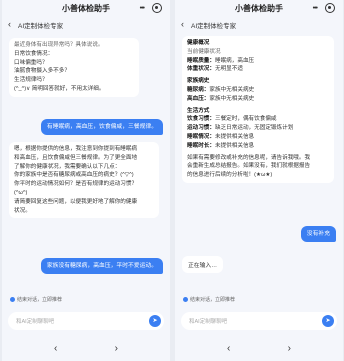 This screenshot has width=344, height=361. Describe the element at coordinates (245, 119) in the screenshot. I see `summary-value: 三餐定时，偶有饮食偏咸` at that location.